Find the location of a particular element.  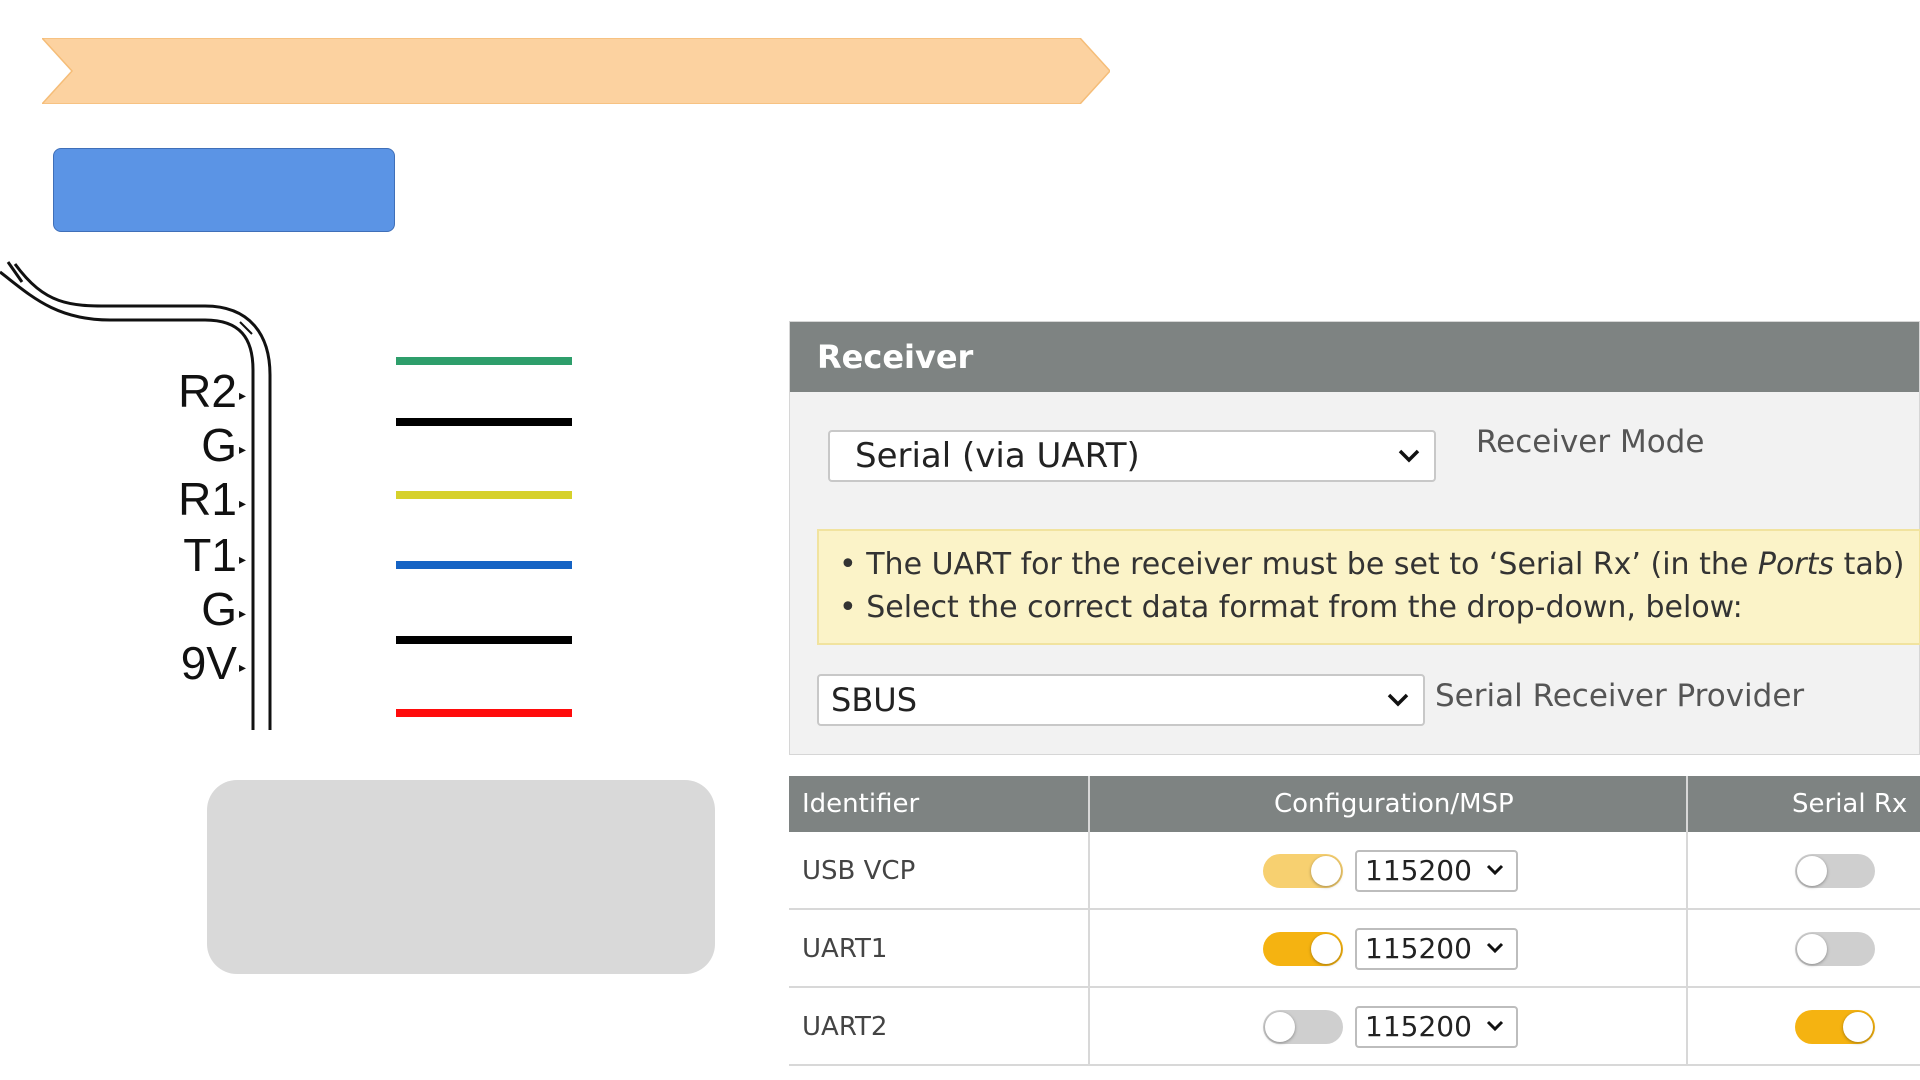

pin-label-r2: R2 ▸ is located at coordinates (212, 391).